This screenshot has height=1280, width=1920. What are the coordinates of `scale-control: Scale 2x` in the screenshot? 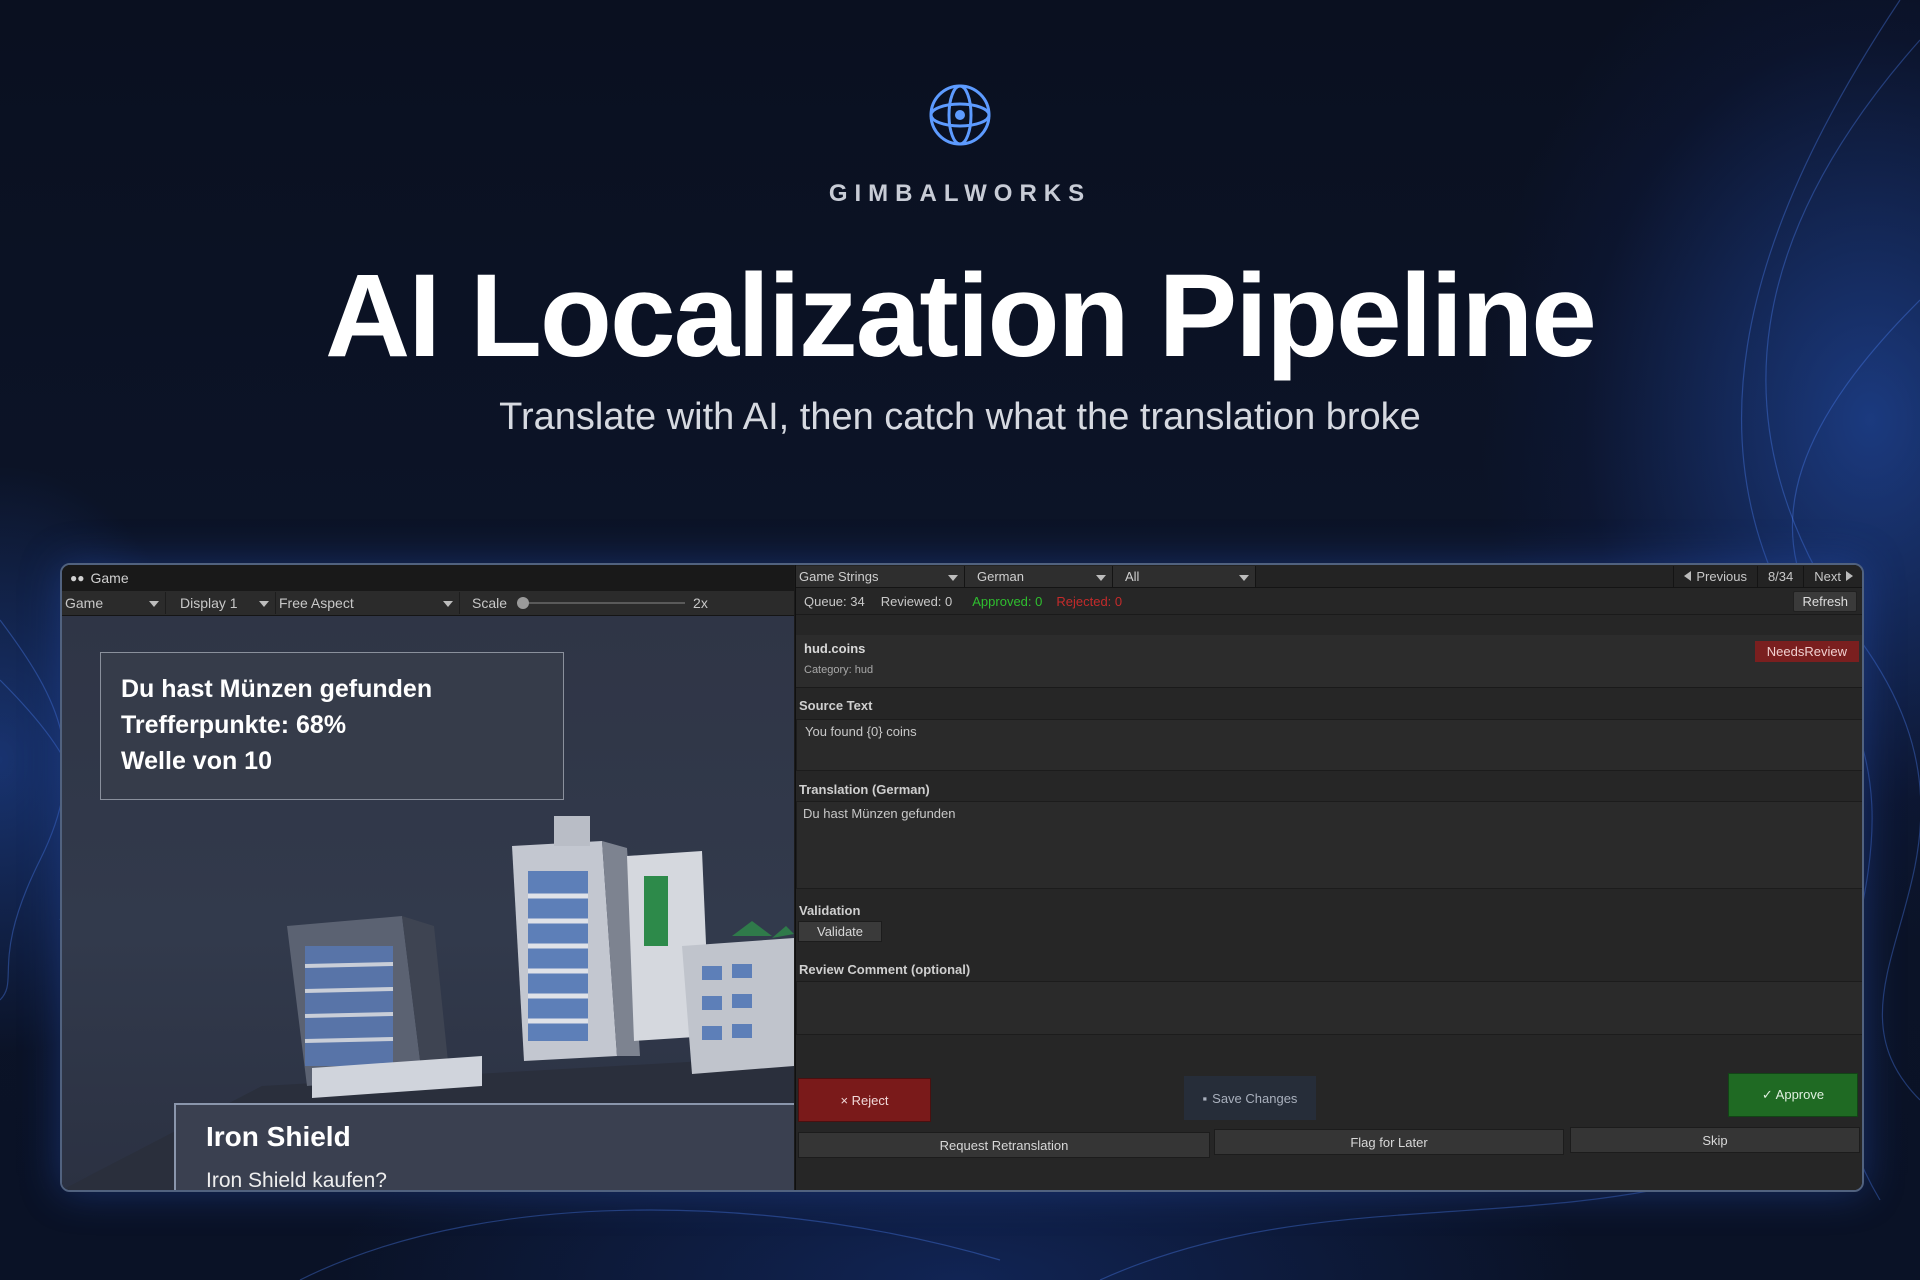 It's located at (584, 603).